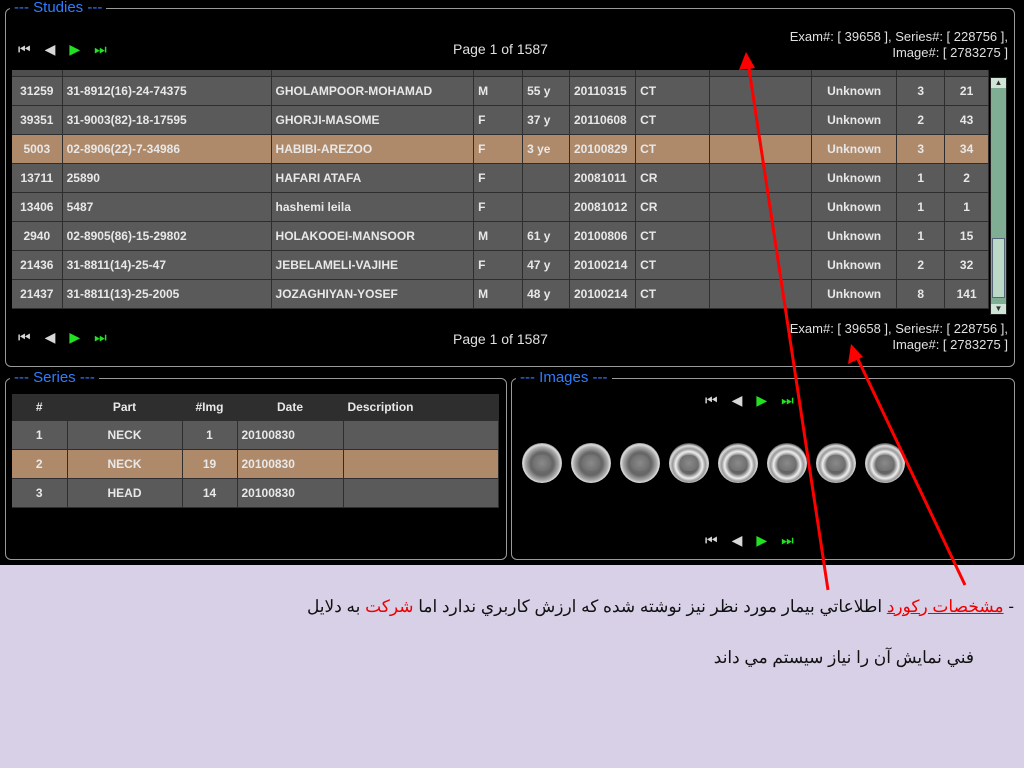 The width and height of the screenshot is (1024, 768). I want to click on annotation-note-line2: فني نمايش آن را نياز سيستم مي داند, so click(843, 657).